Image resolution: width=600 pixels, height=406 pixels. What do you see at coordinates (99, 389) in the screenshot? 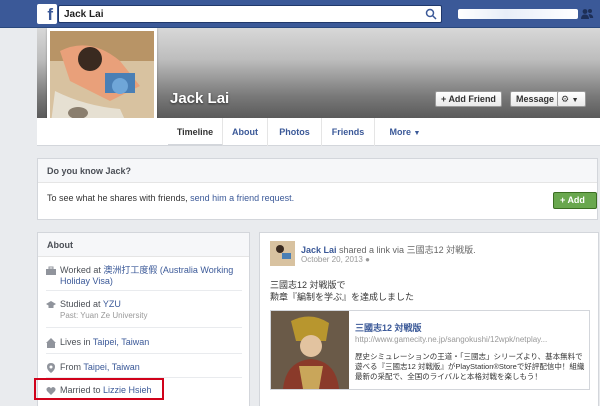
I see `highlight-annotation-box` at bounding box center [99, 389].